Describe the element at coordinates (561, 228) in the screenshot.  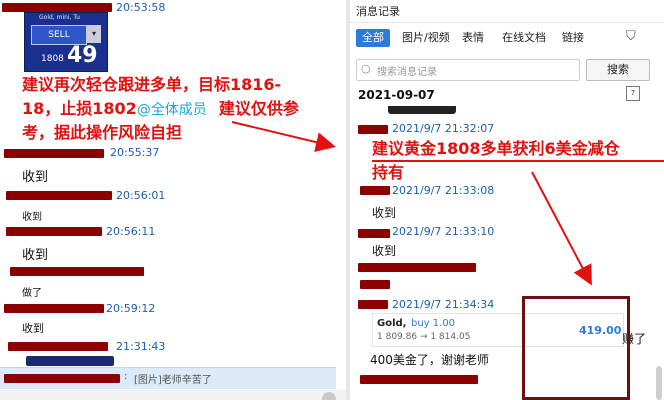
I see `arrow-to-profit` at that location.